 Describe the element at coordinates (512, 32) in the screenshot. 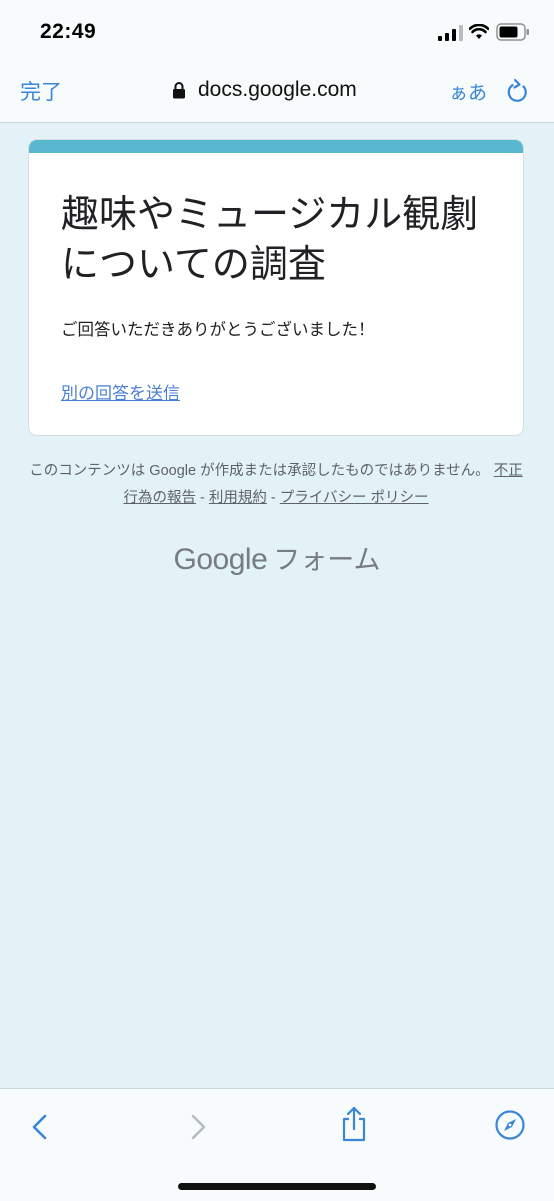

I see `battery-icon` at that location.